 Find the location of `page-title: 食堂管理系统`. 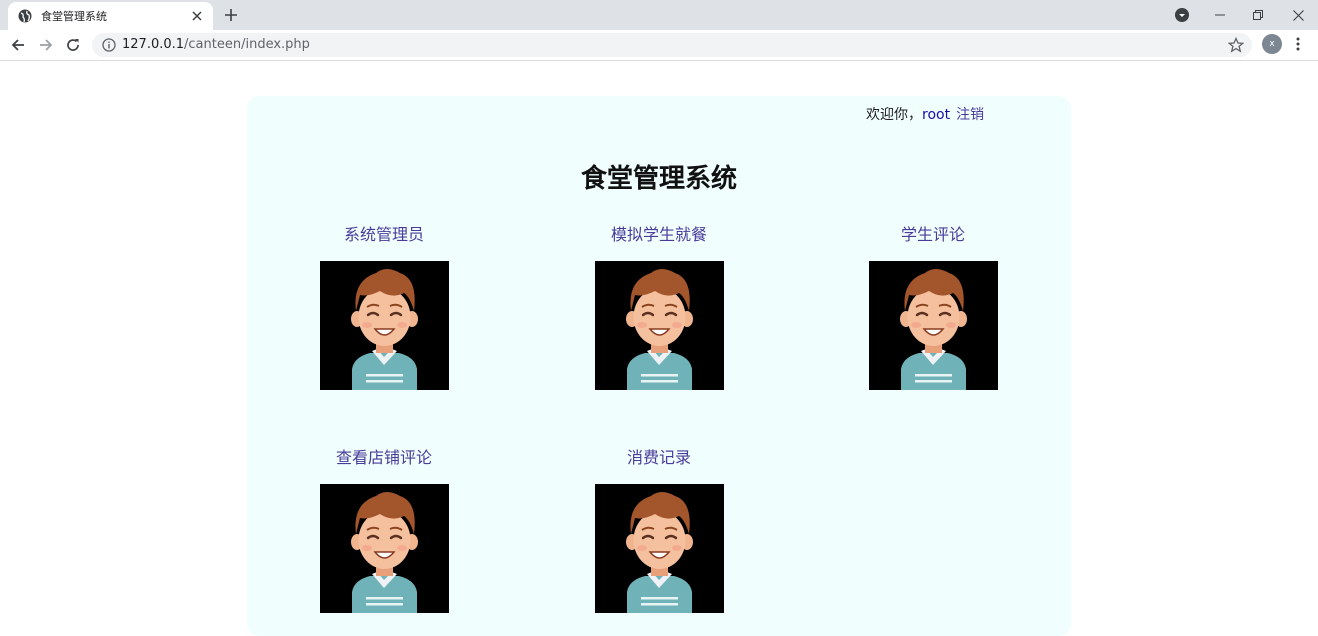

page-title: 食堂管理系统 is located at coordinates (658, 179).